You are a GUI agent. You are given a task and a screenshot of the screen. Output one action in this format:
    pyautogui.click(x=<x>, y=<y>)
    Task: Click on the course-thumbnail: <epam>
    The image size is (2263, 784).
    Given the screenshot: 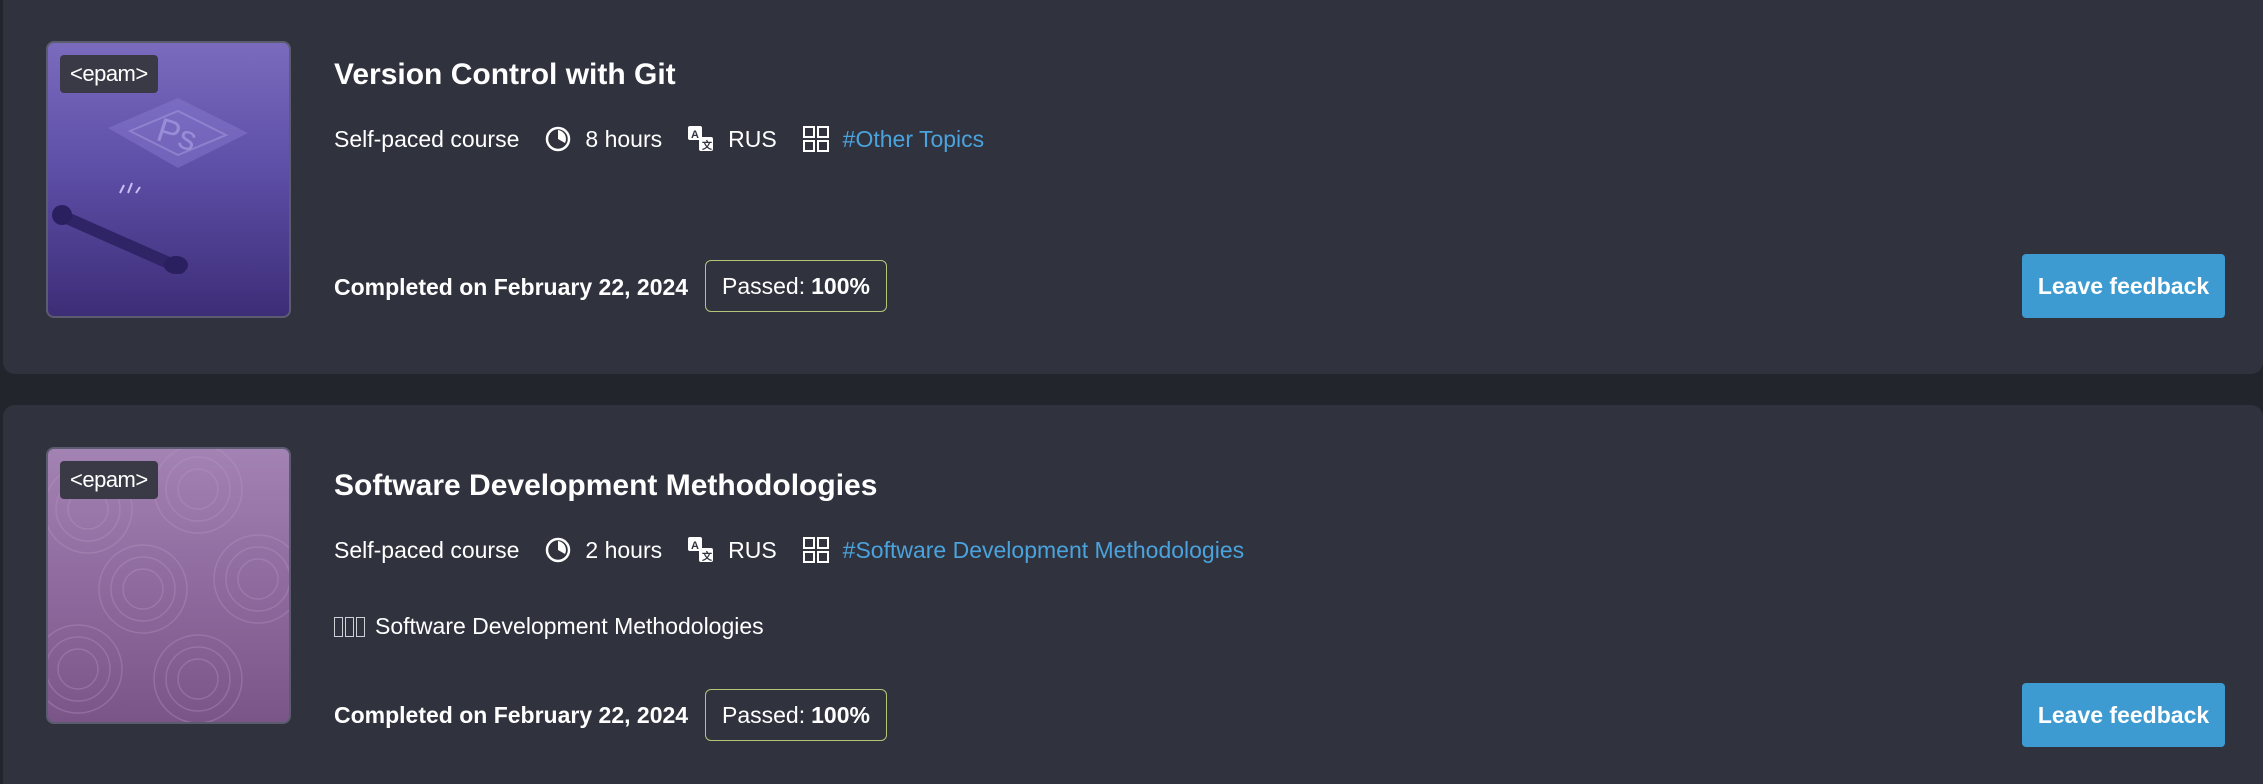 What is the action you would take?
    pyautogui.click(x=168, y=585)
    